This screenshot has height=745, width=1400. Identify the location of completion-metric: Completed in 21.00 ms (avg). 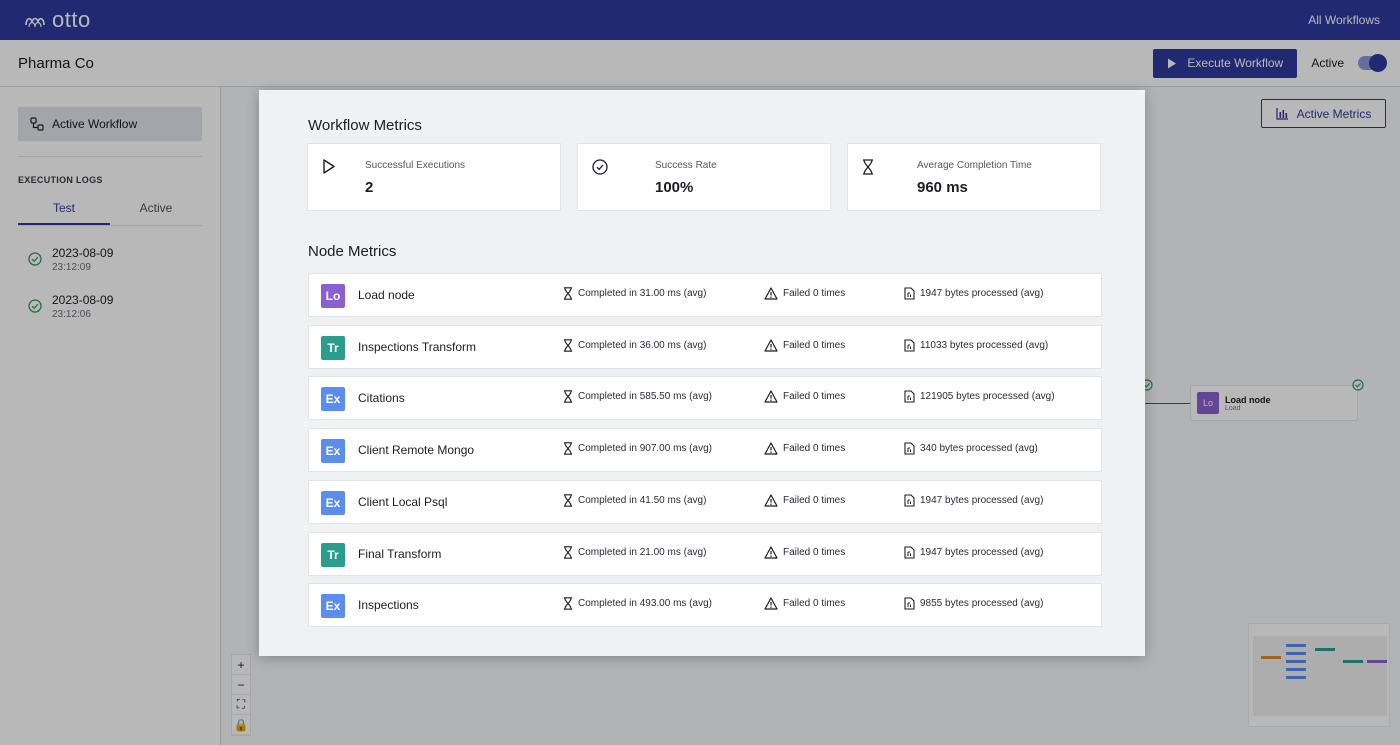
(635, 552).